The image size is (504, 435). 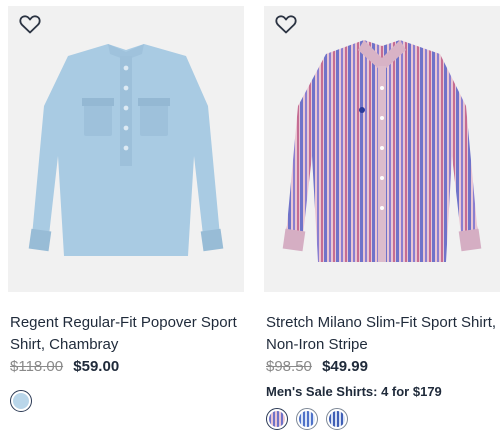 I want to click on color-swatch-chambray, so click(x=21, y=401).